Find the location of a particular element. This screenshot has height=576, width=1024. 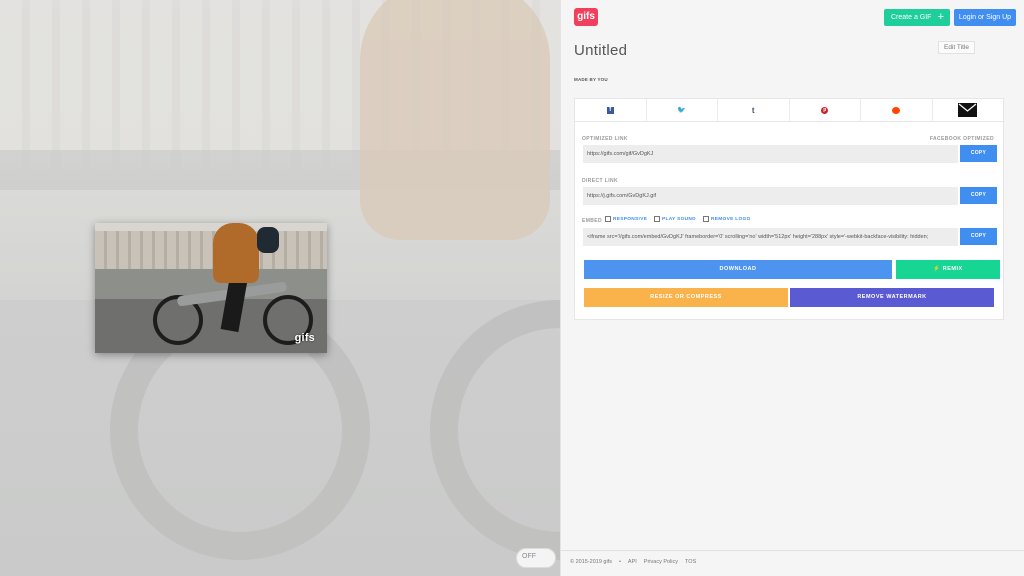

gif-buildings is located at coordinates (211, 250).